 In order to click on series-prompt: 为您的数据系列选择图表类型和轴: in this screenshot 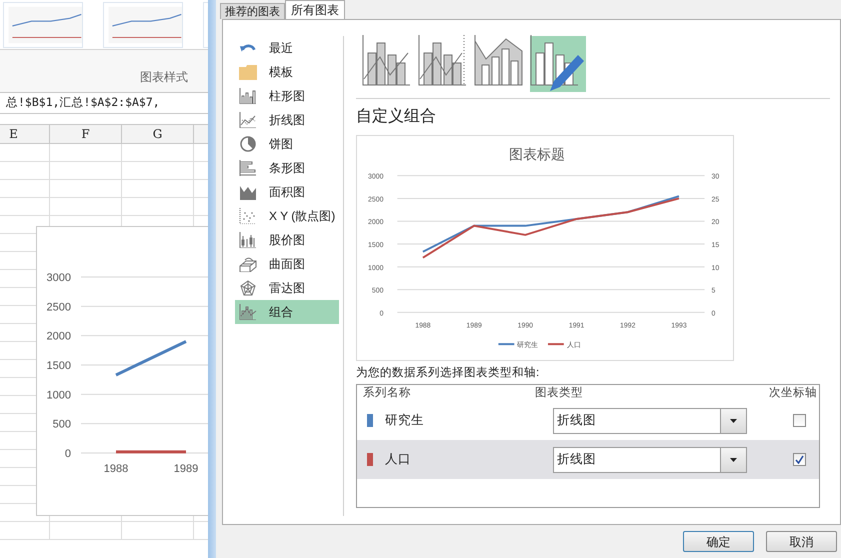, I will do `click(448, 373)`.